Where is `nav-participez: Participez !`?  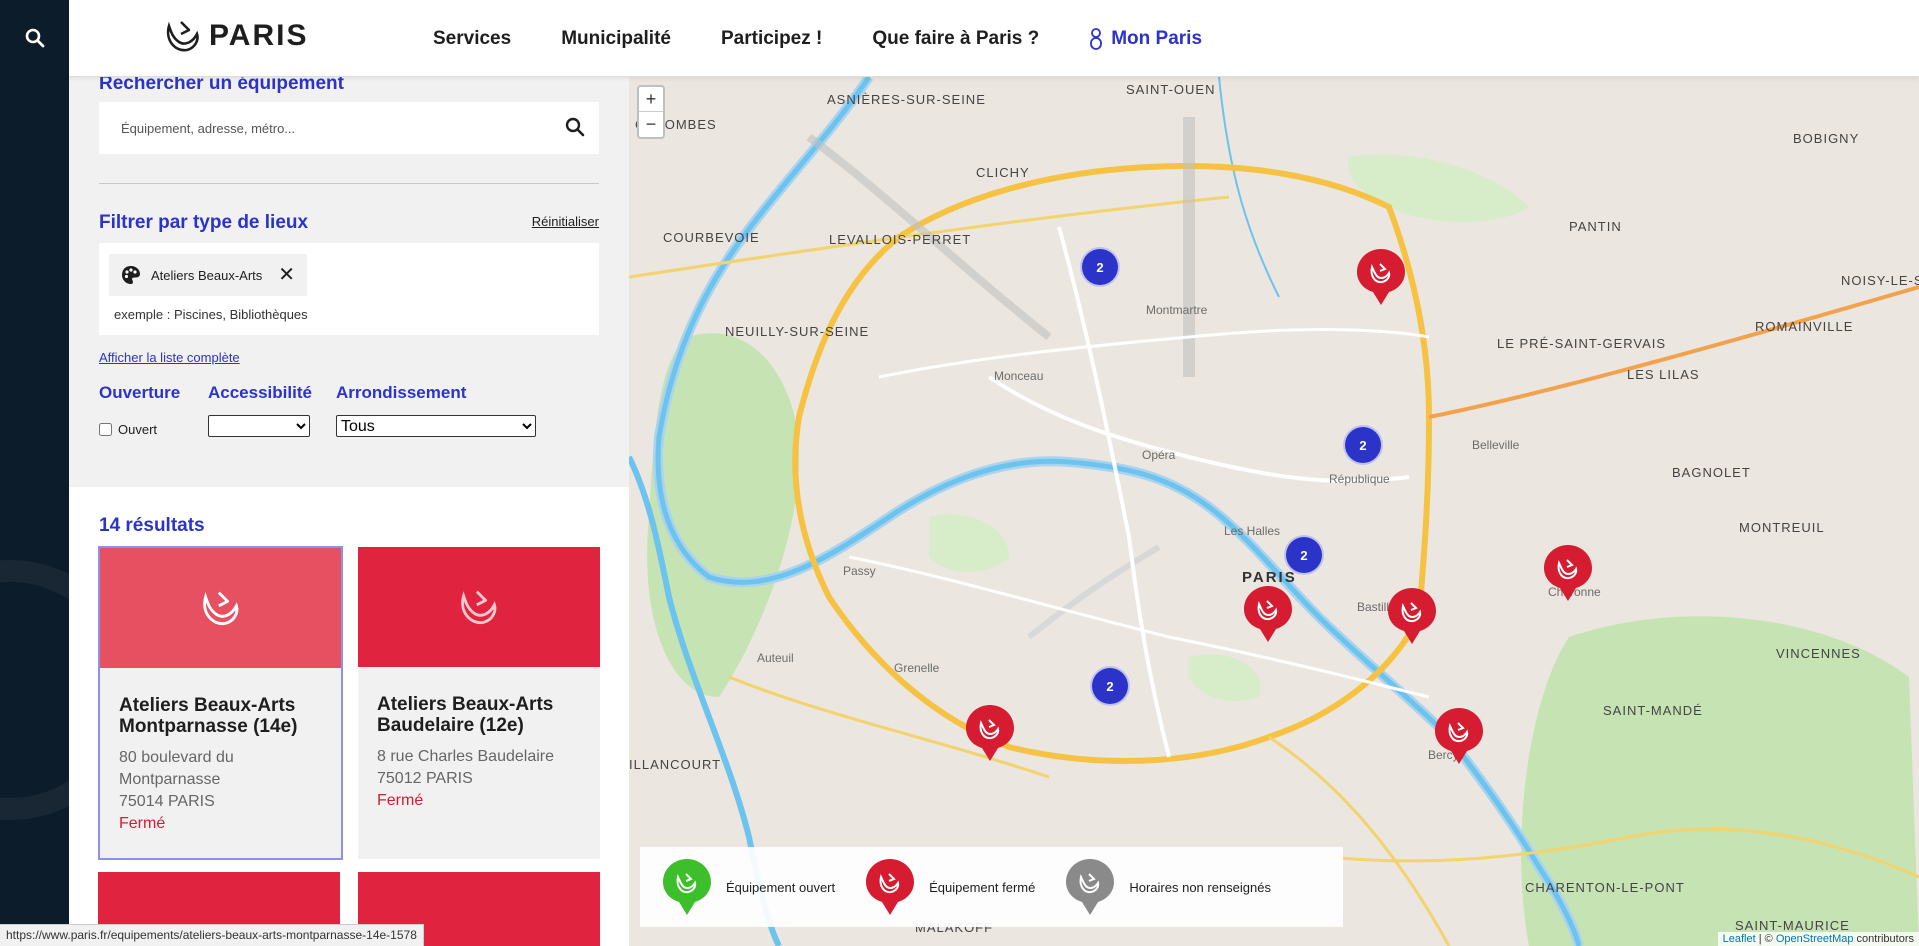
nav-participez: Participez ! is located at coordinates (771, 39).